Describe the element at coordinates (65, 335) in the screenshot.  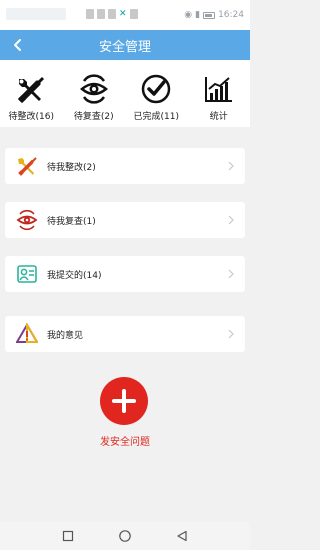
I see `list-item-label: 我的意见` at that location.